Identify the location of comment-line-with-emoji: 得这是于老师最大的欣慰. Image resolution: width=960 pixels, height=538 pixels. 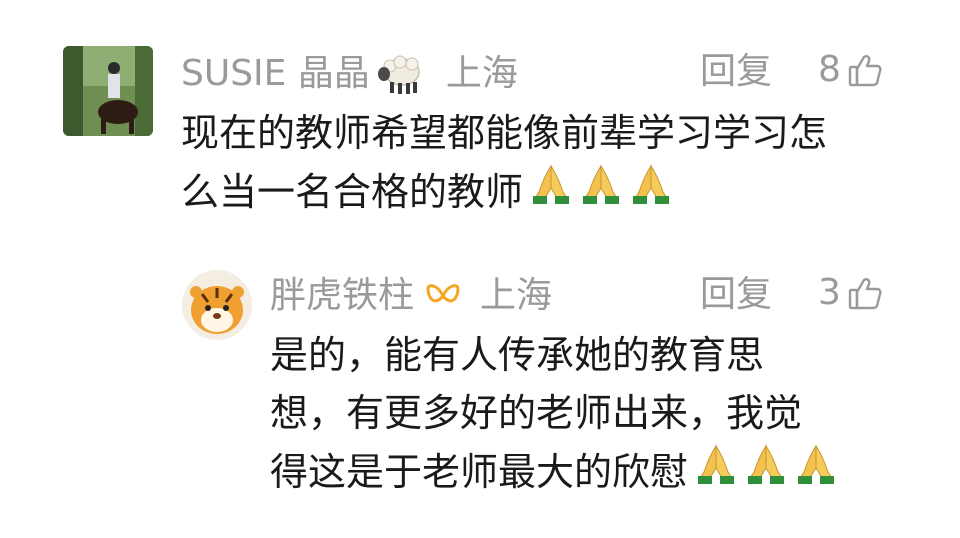
(554, 472).